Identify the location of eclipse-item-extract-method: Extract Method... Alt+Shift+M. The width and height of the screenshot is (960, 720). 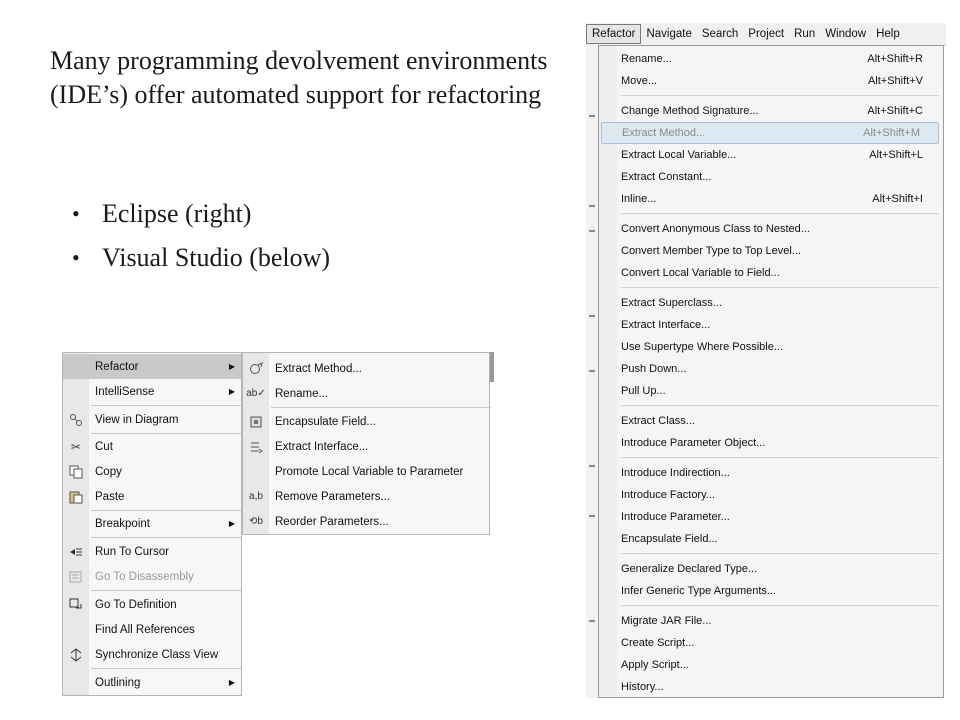
(770, 133).